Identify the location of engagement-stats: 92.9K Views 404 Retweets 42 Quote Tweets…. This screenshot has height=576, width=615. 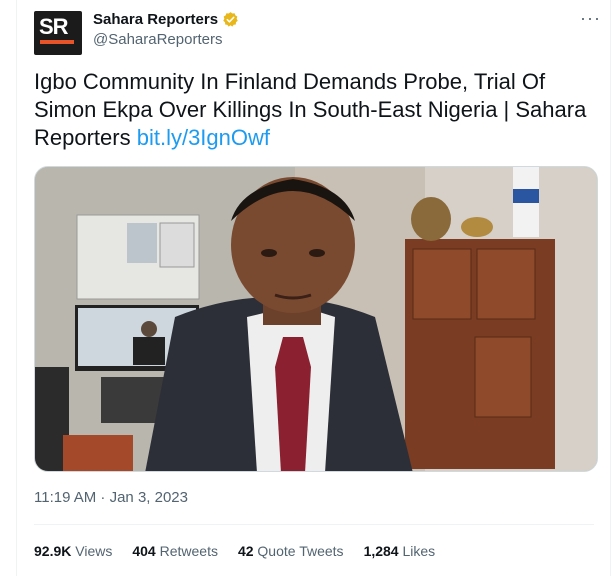
(234, 551).